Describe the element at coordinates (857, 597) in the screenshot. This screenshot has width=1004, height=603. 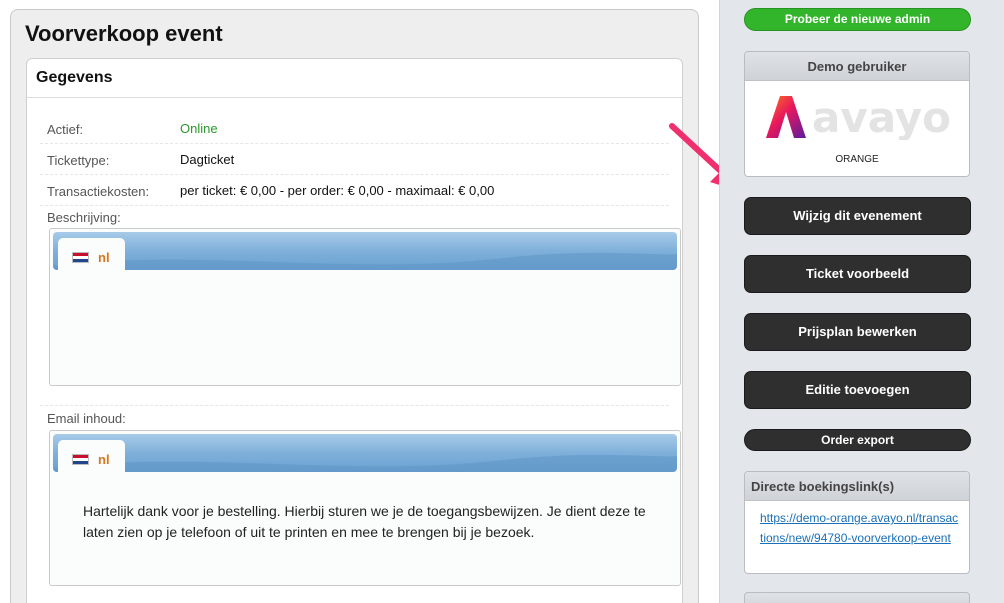
I see `next-sidebar-box` at that location.